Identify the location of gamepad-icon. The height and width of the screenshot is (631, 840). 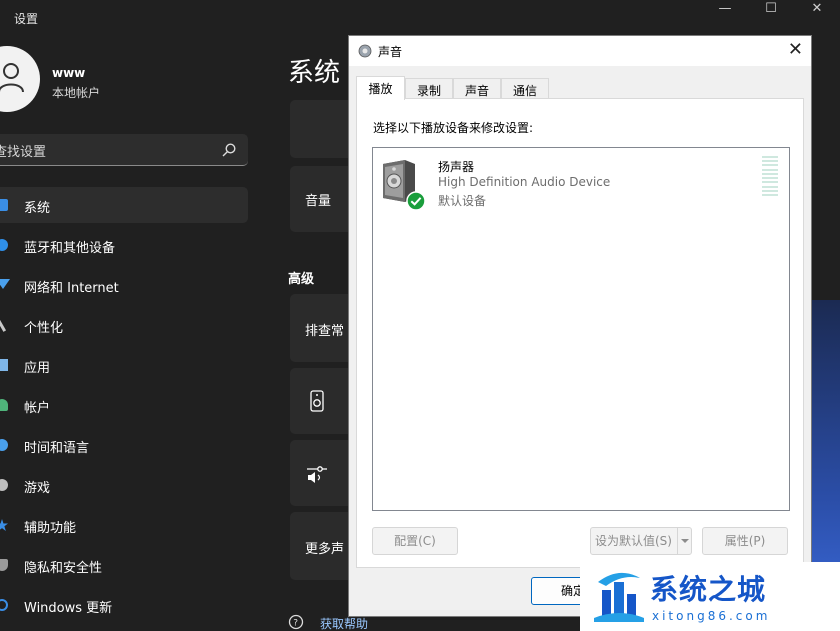
(4, 485).